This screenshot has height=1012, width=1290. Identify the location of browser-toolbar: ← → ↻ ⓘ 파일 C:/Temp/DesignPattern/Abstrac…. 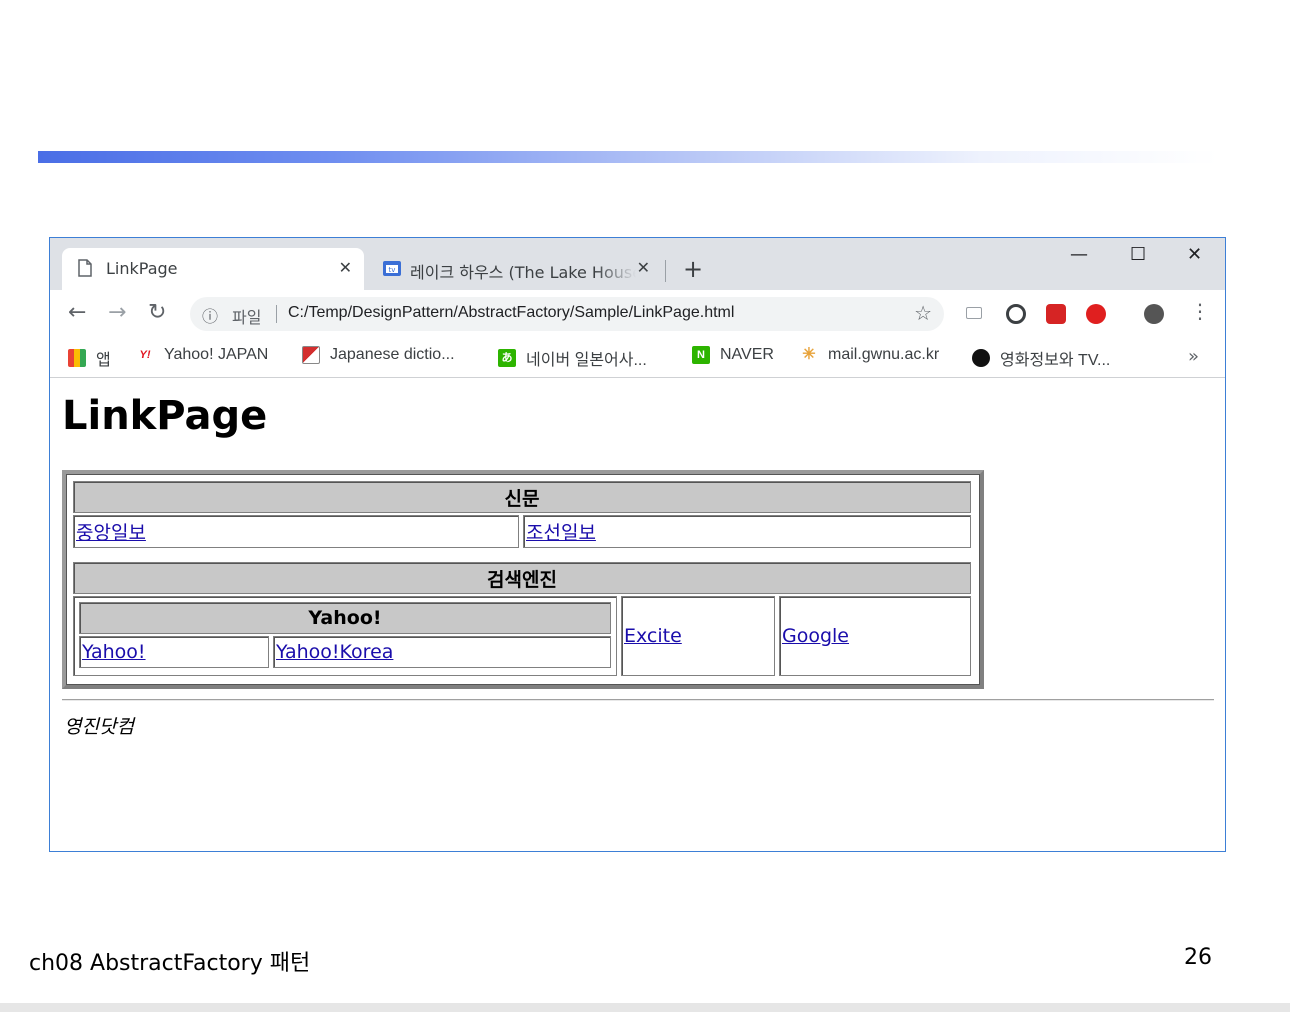
(637, 313).